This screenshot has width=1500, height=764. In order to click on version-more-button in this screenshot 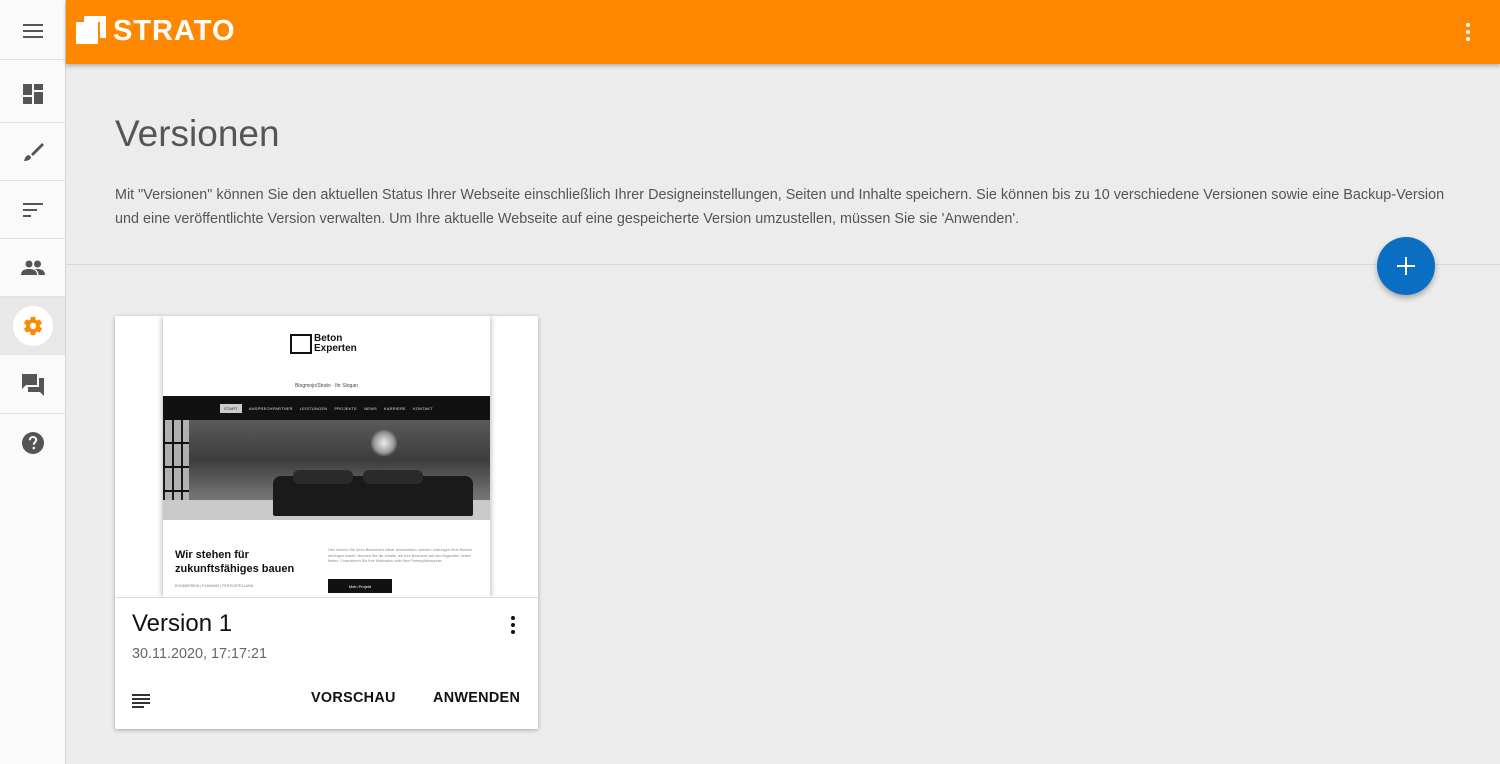, I will do `click(513, 625)`.